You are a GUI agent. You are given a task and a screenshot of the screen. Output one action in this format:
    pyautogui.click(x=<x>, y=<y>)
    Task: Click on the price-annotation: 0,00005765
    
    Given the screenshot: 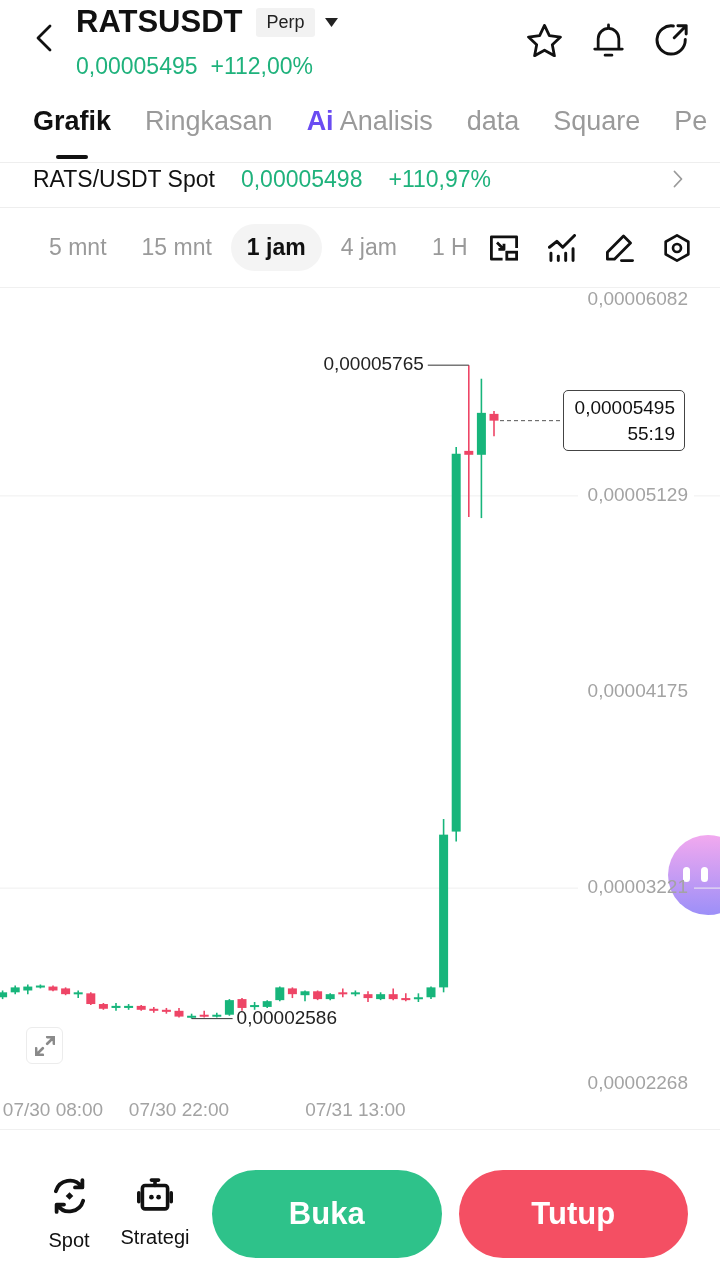 What is the action you would take?
    pyautogui.click(x=373, y=364)
    